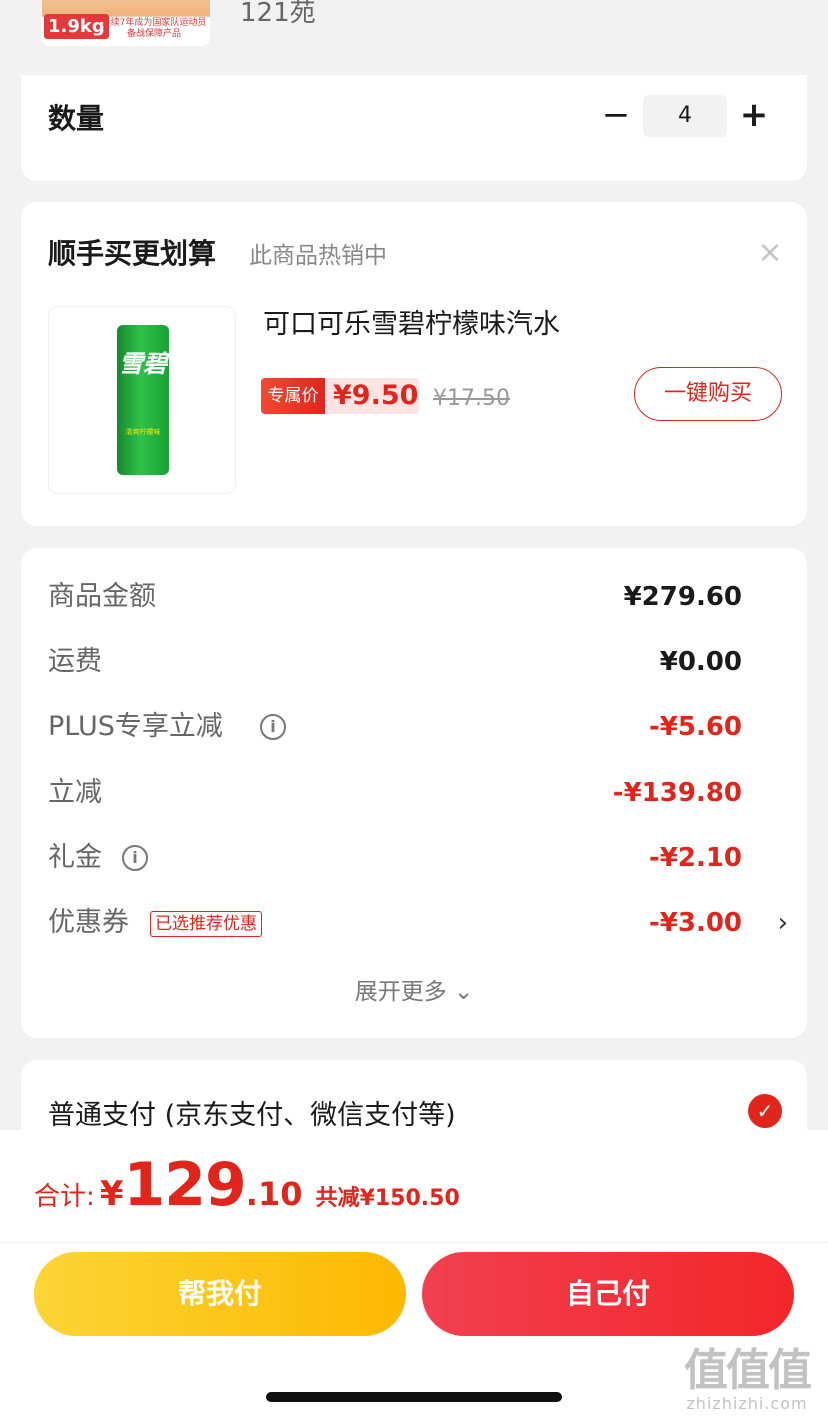 The image size is (828, 1420). Describe the element at coordinates (695, 923) in the screenshot. I see `summary-value: -¥3.00` at that location.